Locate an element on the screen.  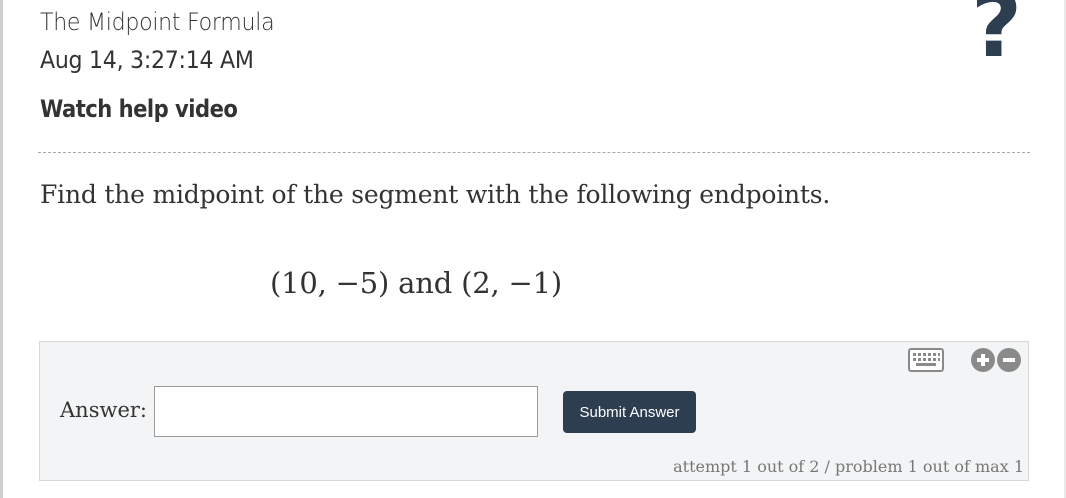
keyboard-icon is located at coordinates (926, 360).